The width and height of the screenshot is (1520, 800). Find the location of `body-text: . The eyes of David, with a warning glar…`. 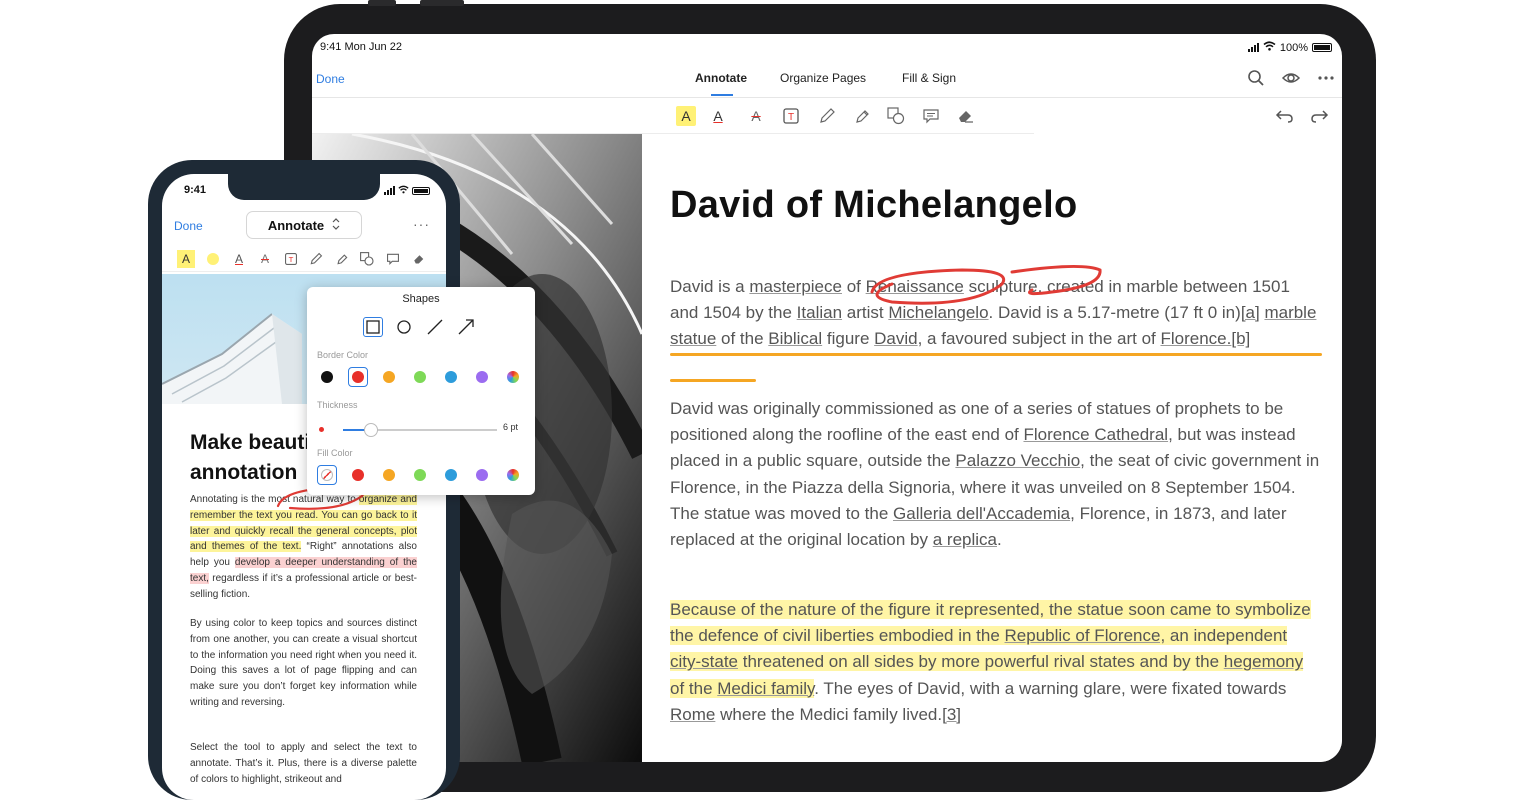

body-text: . The eyes of David, with a warning glar… is located at coordinates (1050, 688).